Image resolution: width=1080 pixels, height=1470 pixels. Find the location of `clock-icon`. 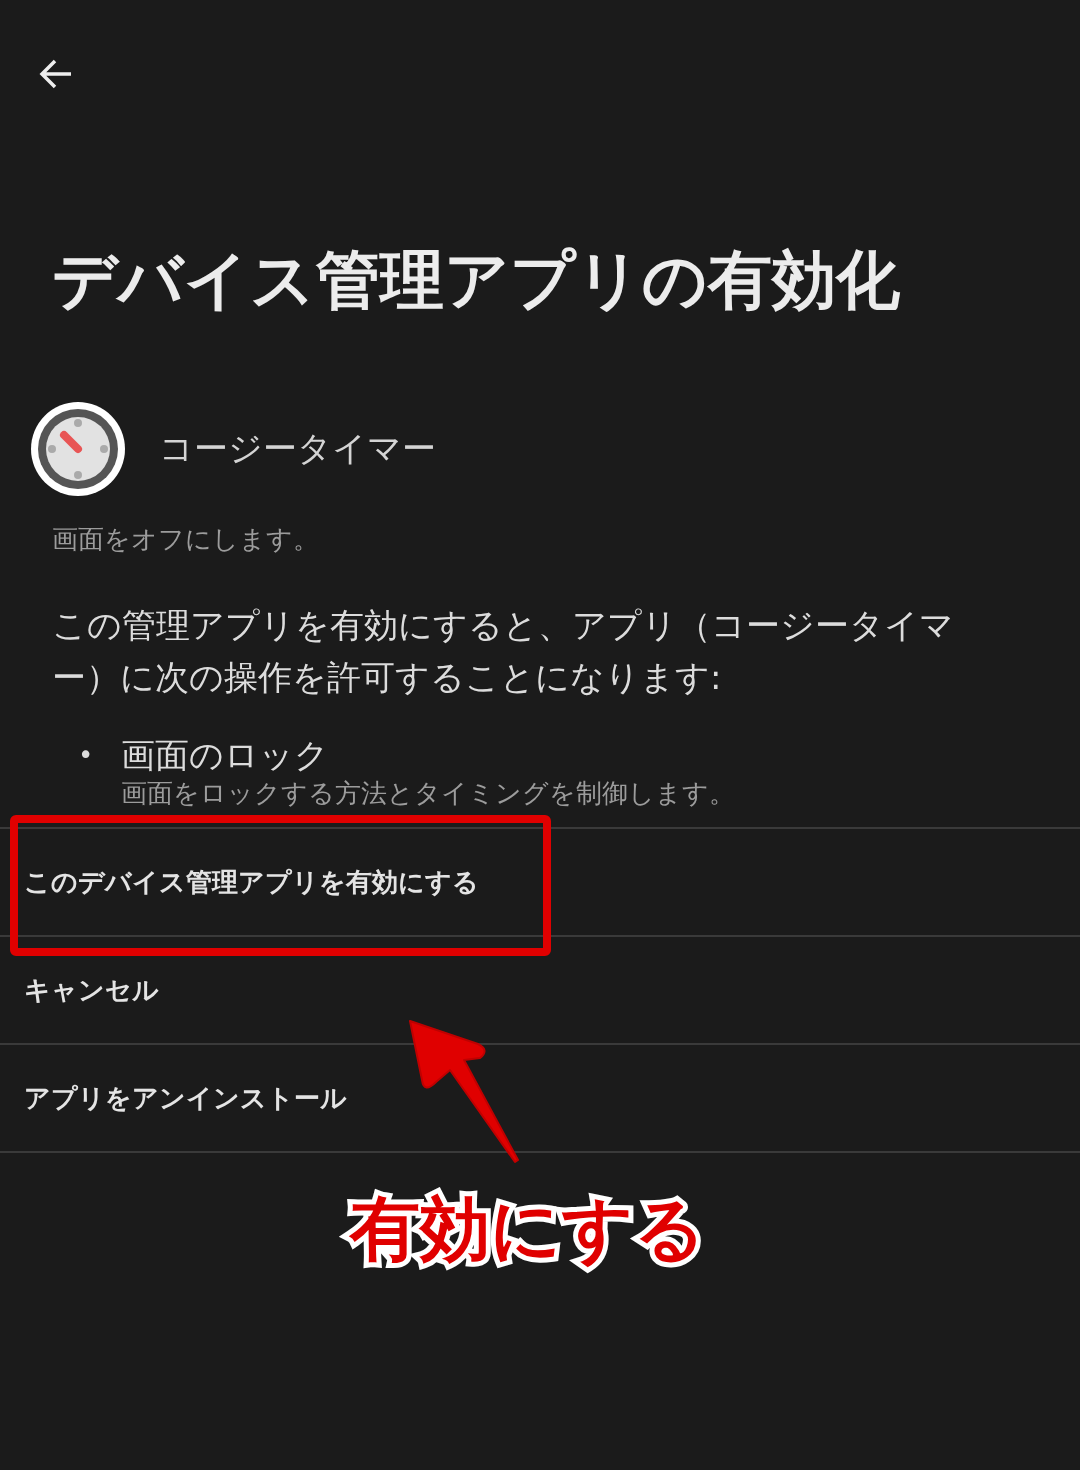

clock-icon is located at coordinates (78, 449).